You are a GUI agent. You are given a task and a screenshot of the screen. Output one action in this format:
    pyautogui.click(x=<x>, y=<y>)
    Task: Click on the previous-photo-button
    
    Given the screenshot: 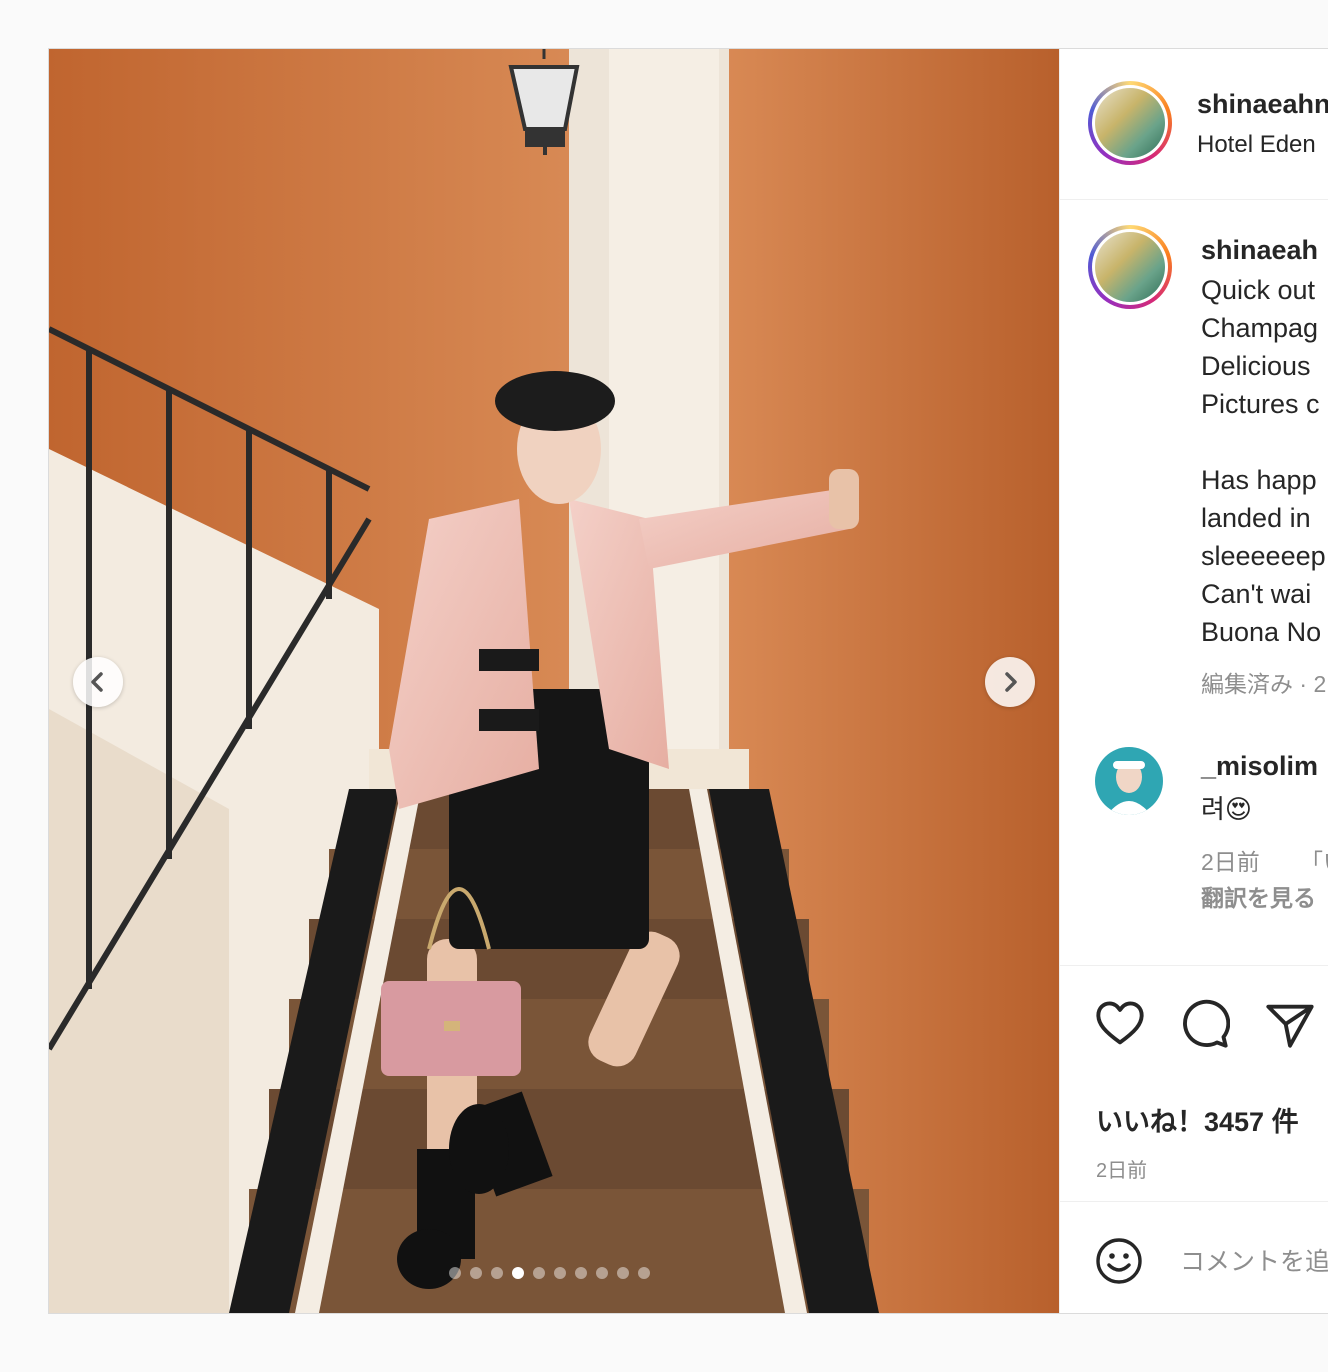 What is the action you would take?
    pyautogui.click(x=98, y=682)
    